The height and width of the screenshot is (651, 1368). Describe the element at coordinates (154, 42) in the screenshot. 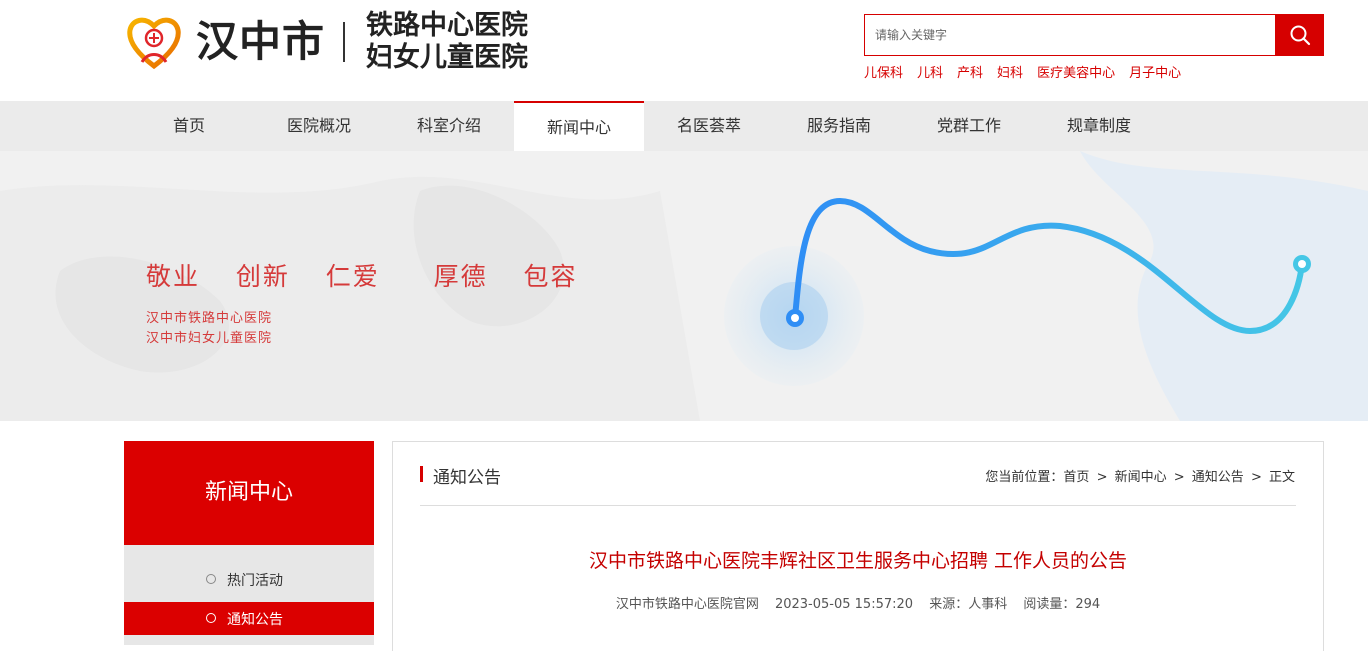

I see `hospital-logo-icon` at that location.